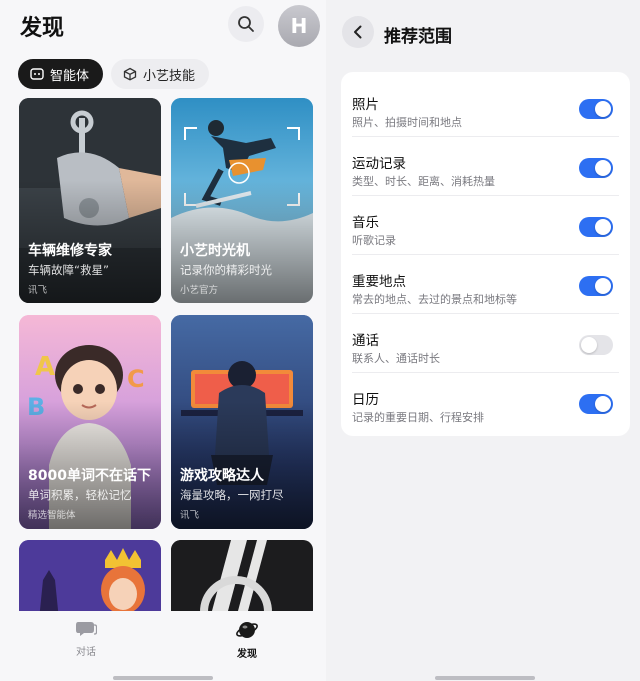 This screenshot has width=640, height=681. Describe the element at coordinates (299, 26) in the screenshot. I see `avatar: H` at that location.